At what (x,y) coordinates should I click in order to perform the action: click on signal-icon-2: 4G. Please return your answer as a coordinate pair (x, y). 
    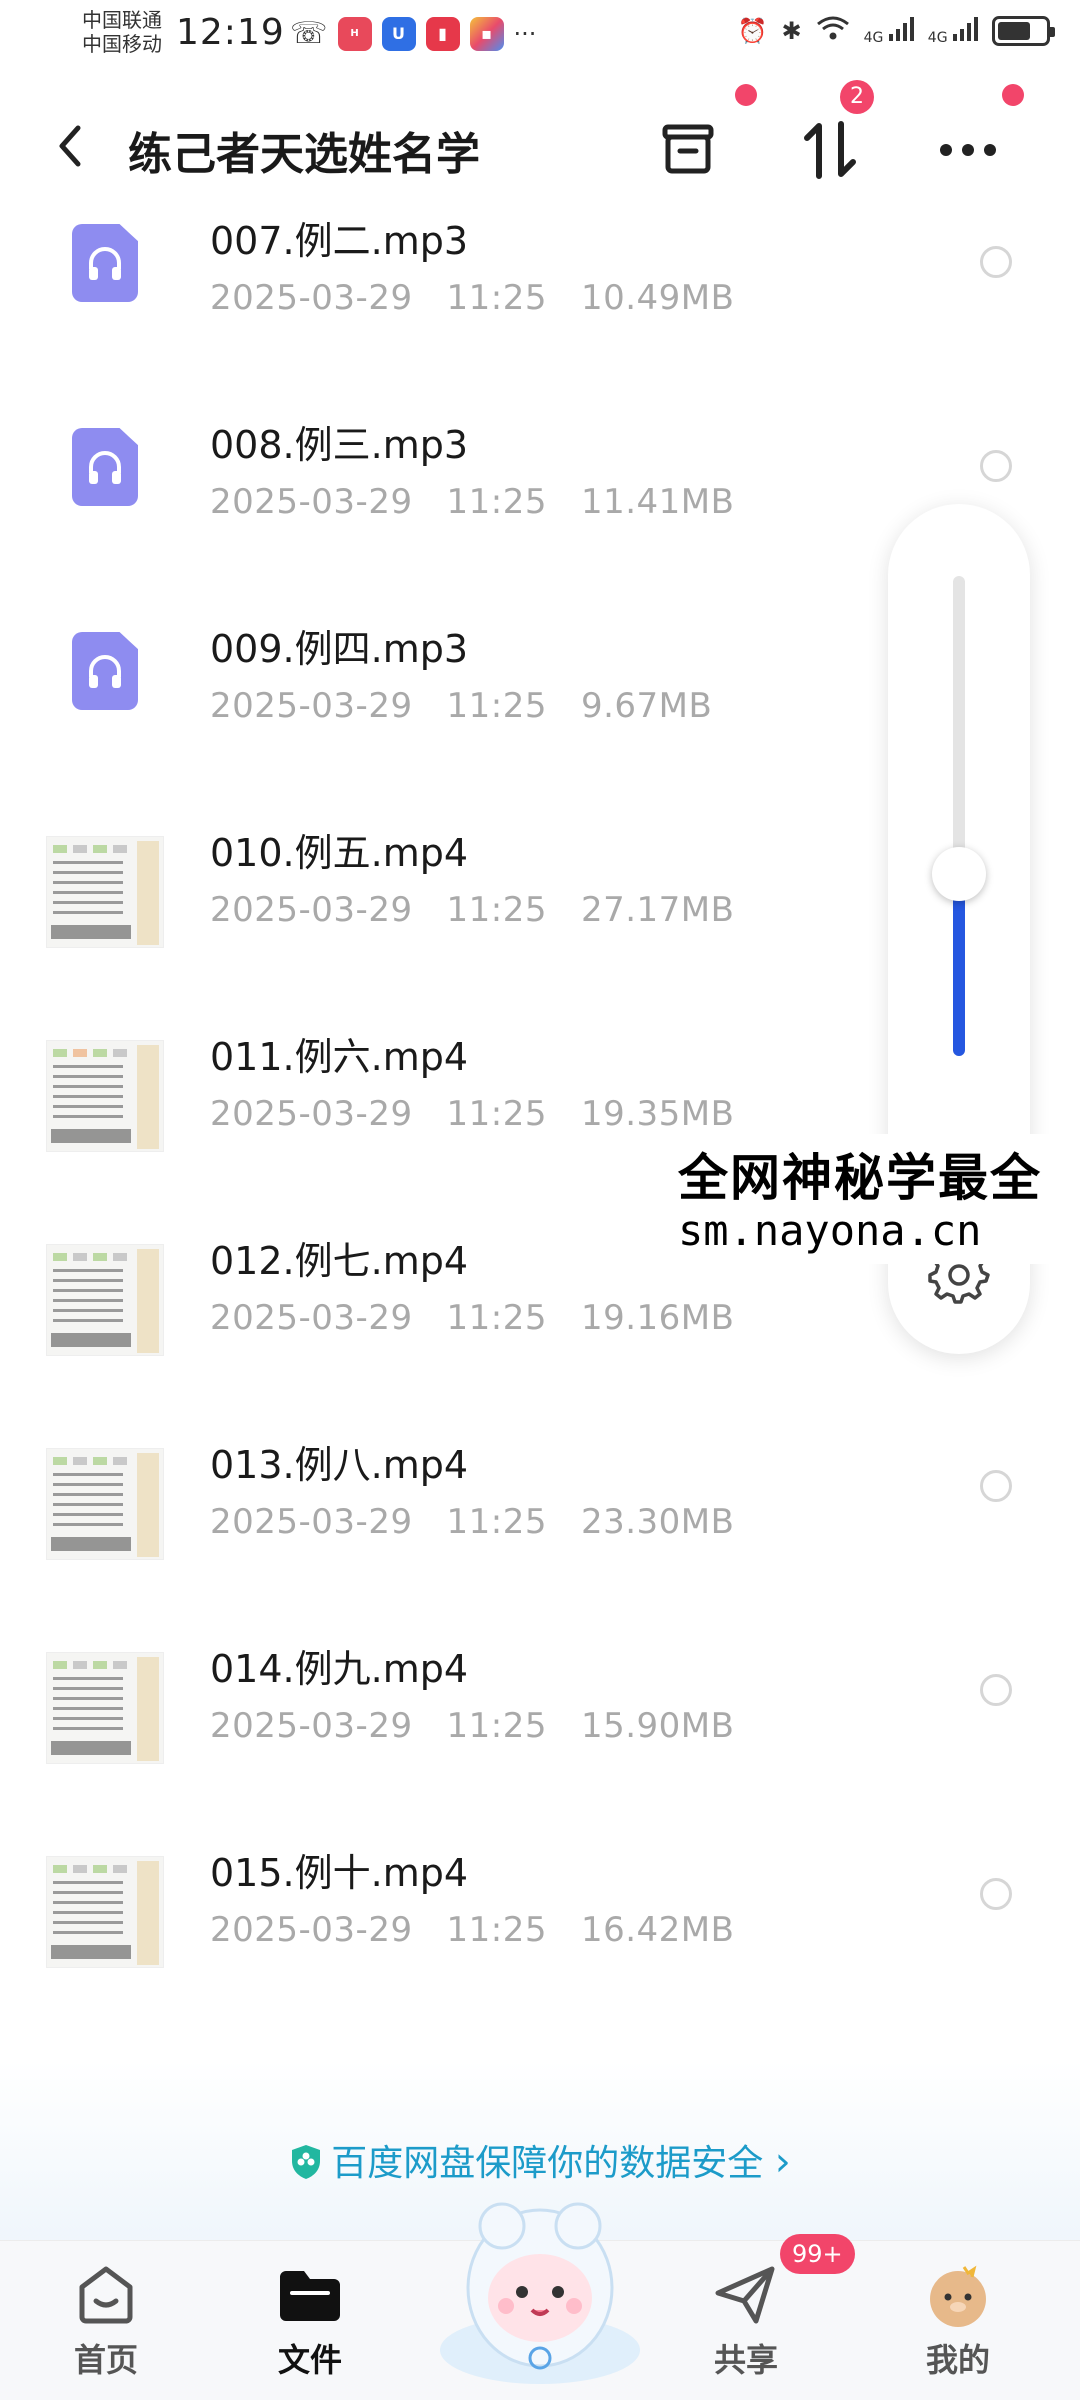
    Looking at the image, I should click on (953, 31).